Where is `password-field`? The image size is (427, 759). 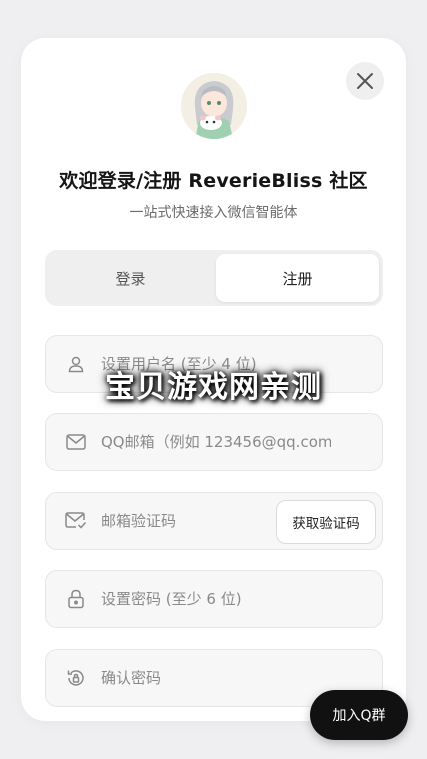
password-field is located at coordinates (214, 599).